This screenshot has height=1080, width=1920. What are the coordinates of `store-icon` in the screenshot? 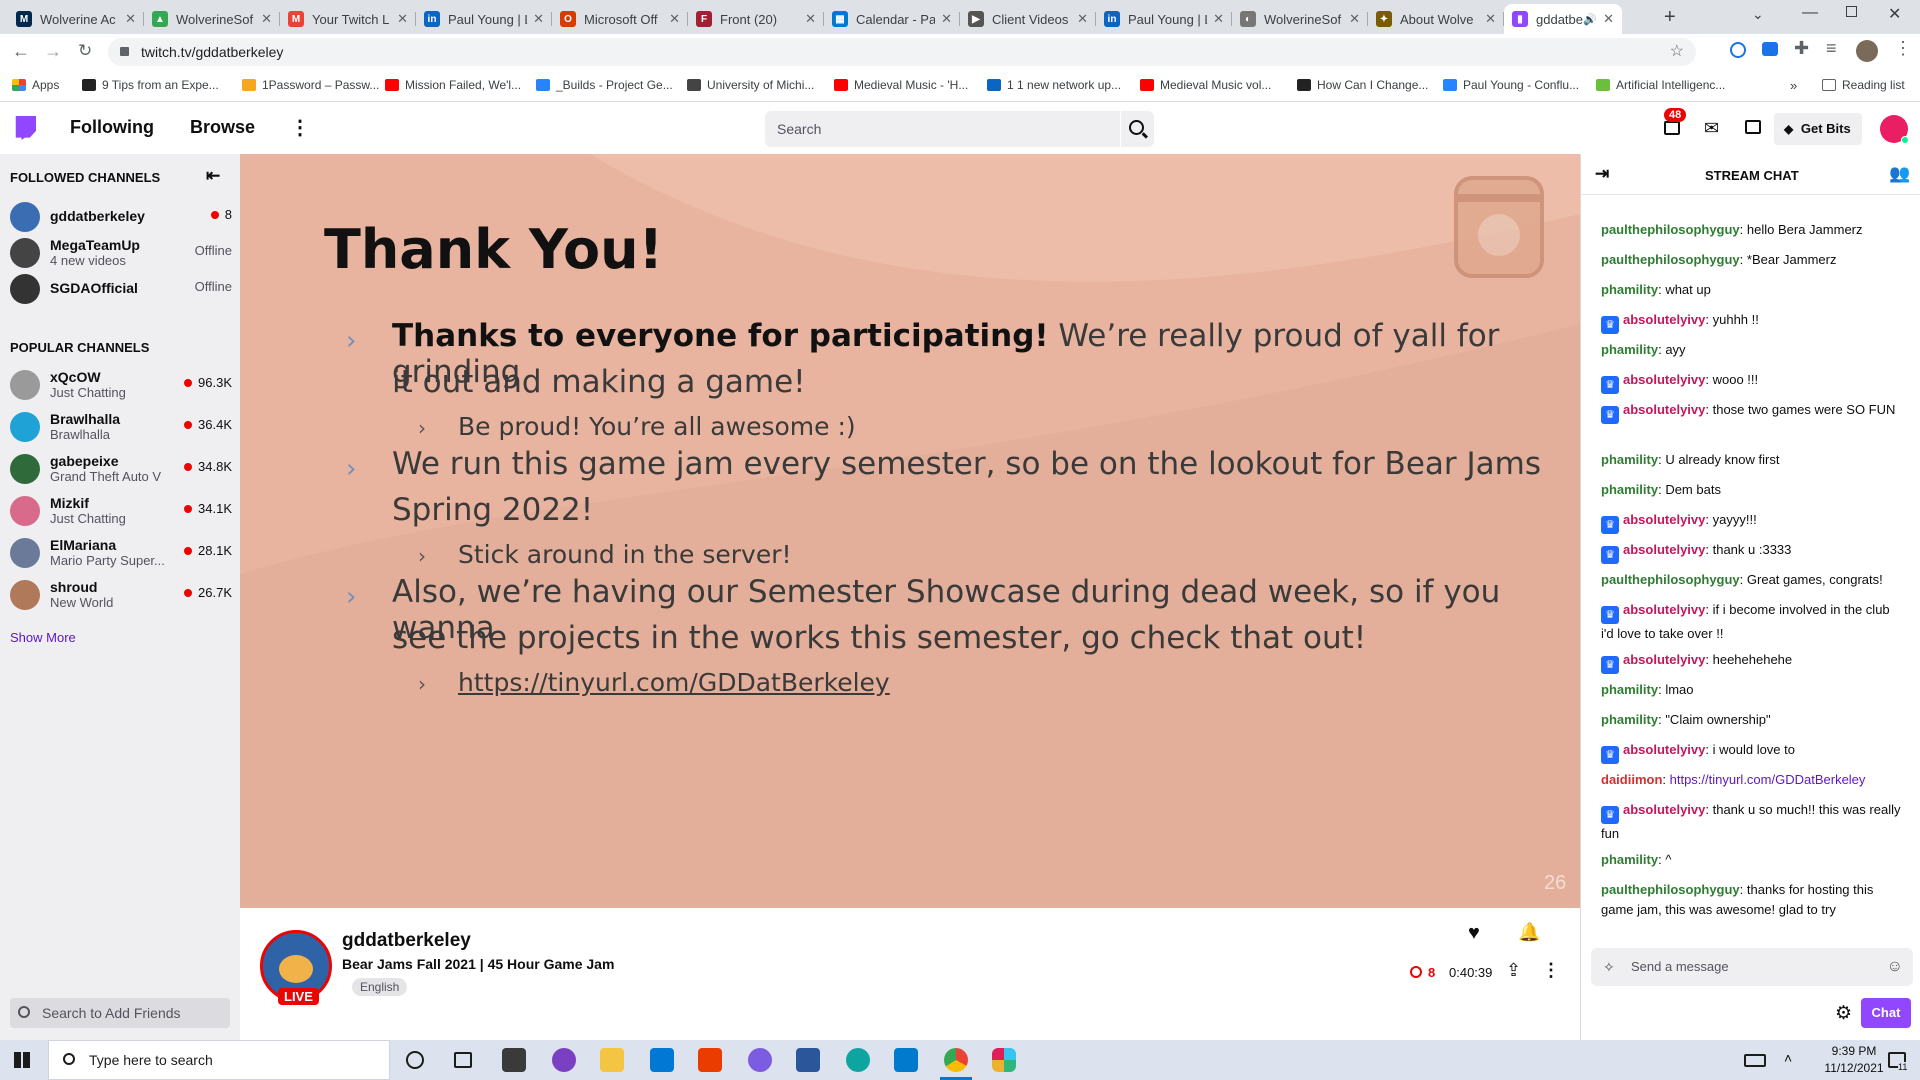 It's located at (514, 1060).